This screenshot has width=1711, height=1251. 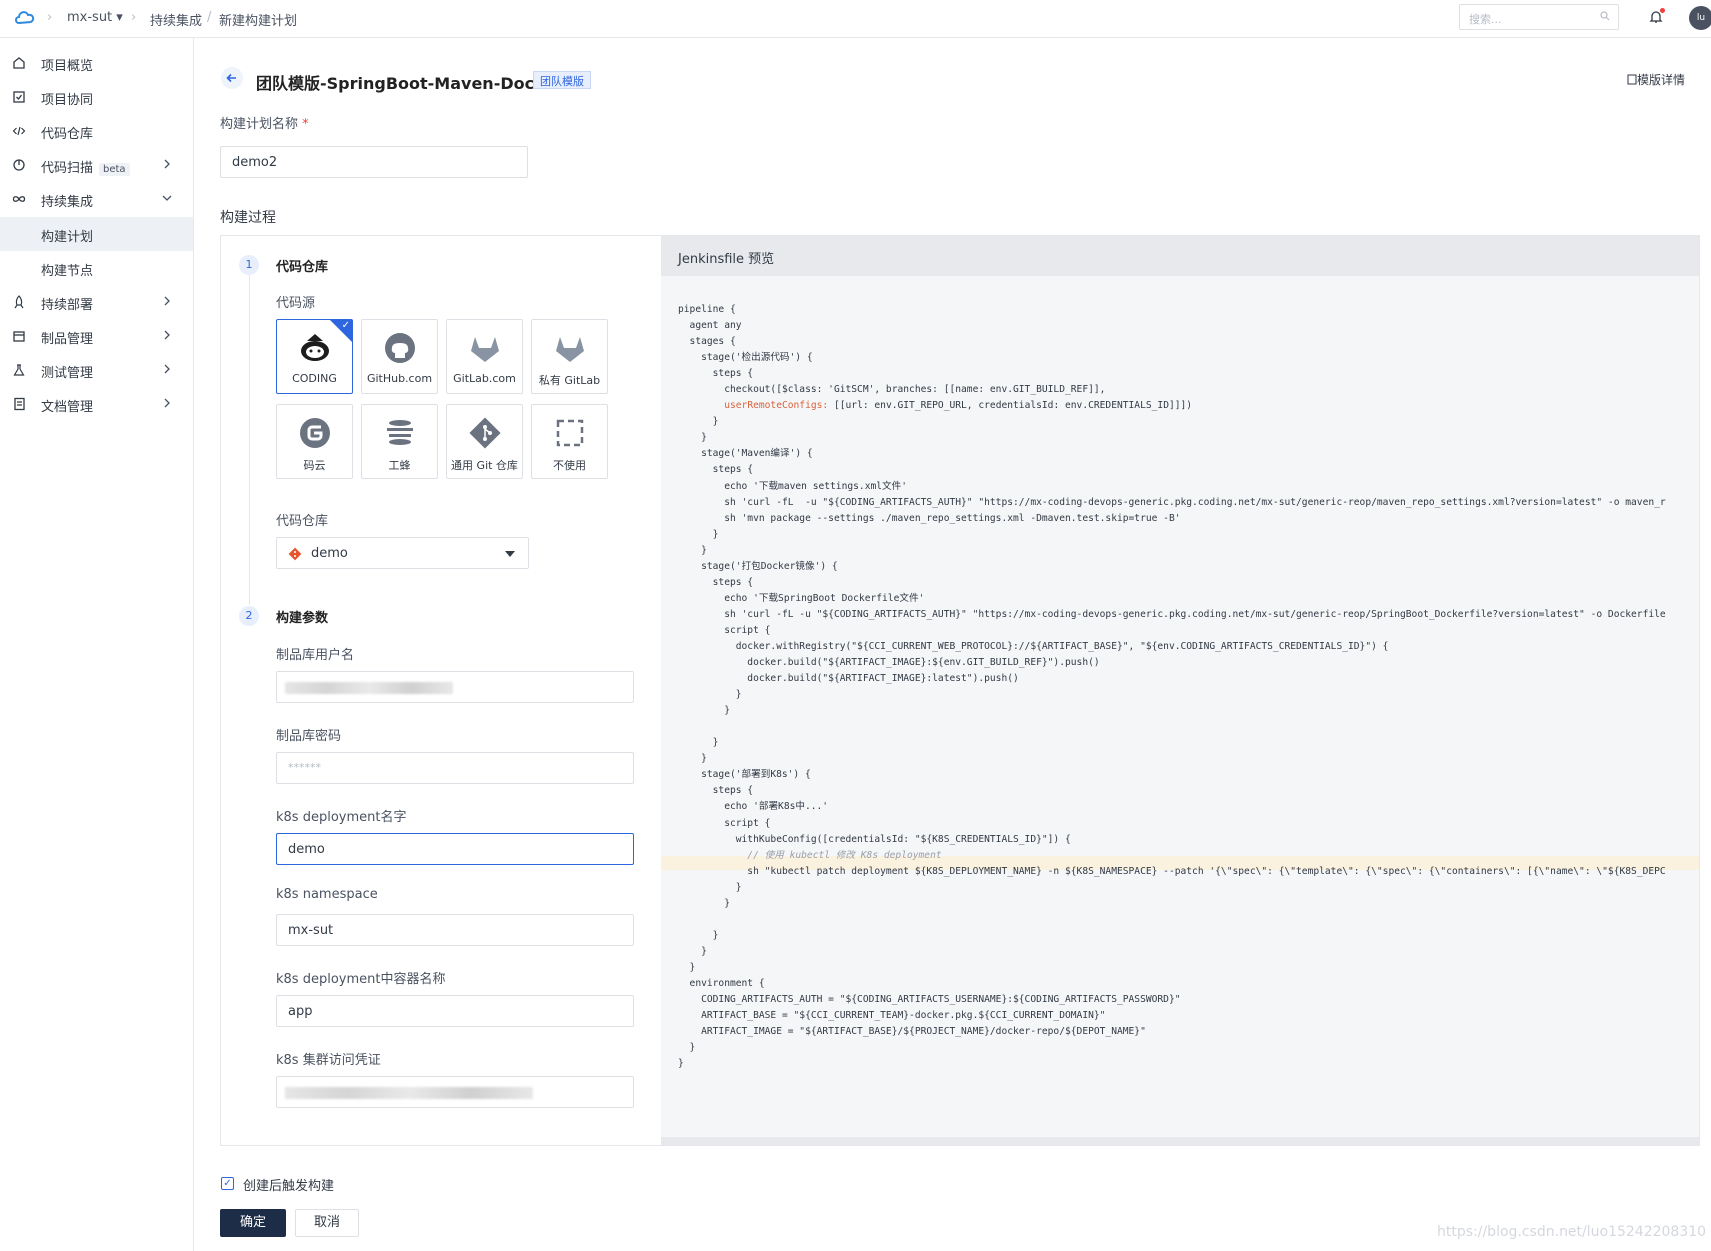 I want to click on blurred-value, so click(x=369, y=688).